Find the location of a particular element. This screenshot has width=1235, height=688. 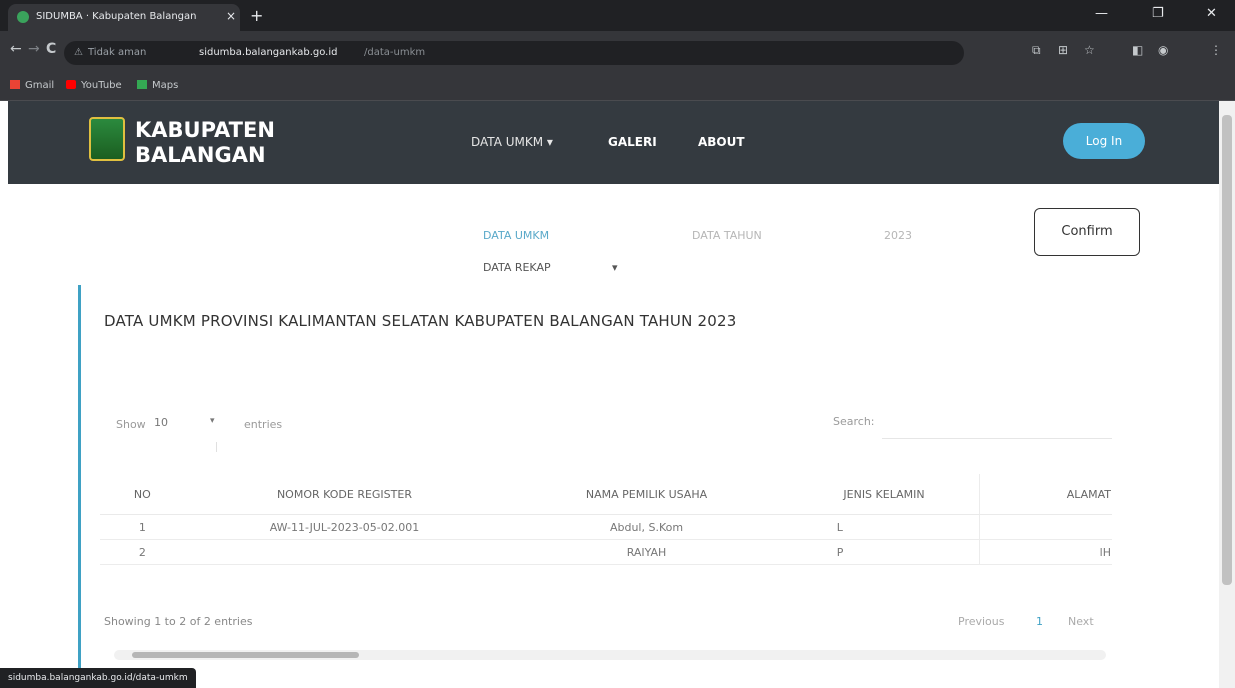

reload-icon: C is located at coordinates (51, 49).